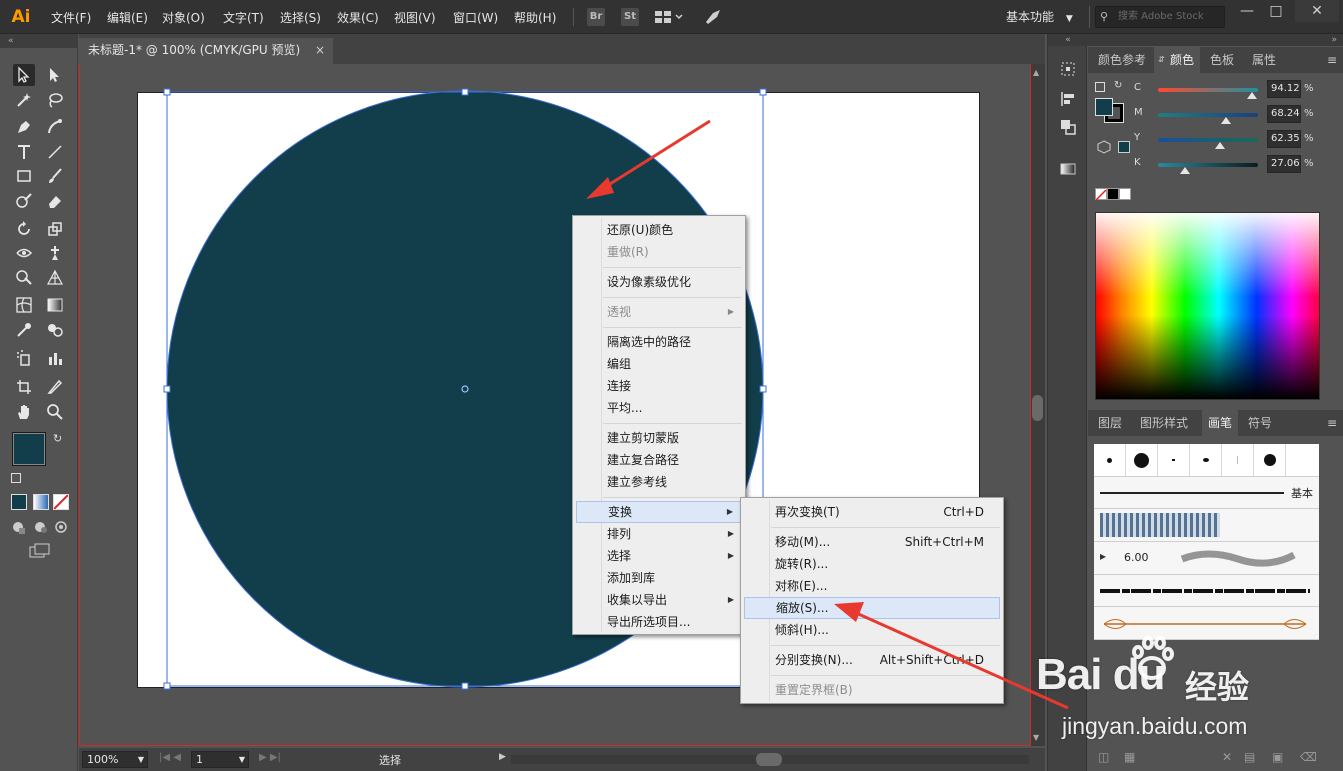 Image resolution: width=1343 pixels, height=771 pixels. Describe the element at coordinates (60, 439) in the screenshot. I see `swap-fill-stroke-icon: ↻` at that location.